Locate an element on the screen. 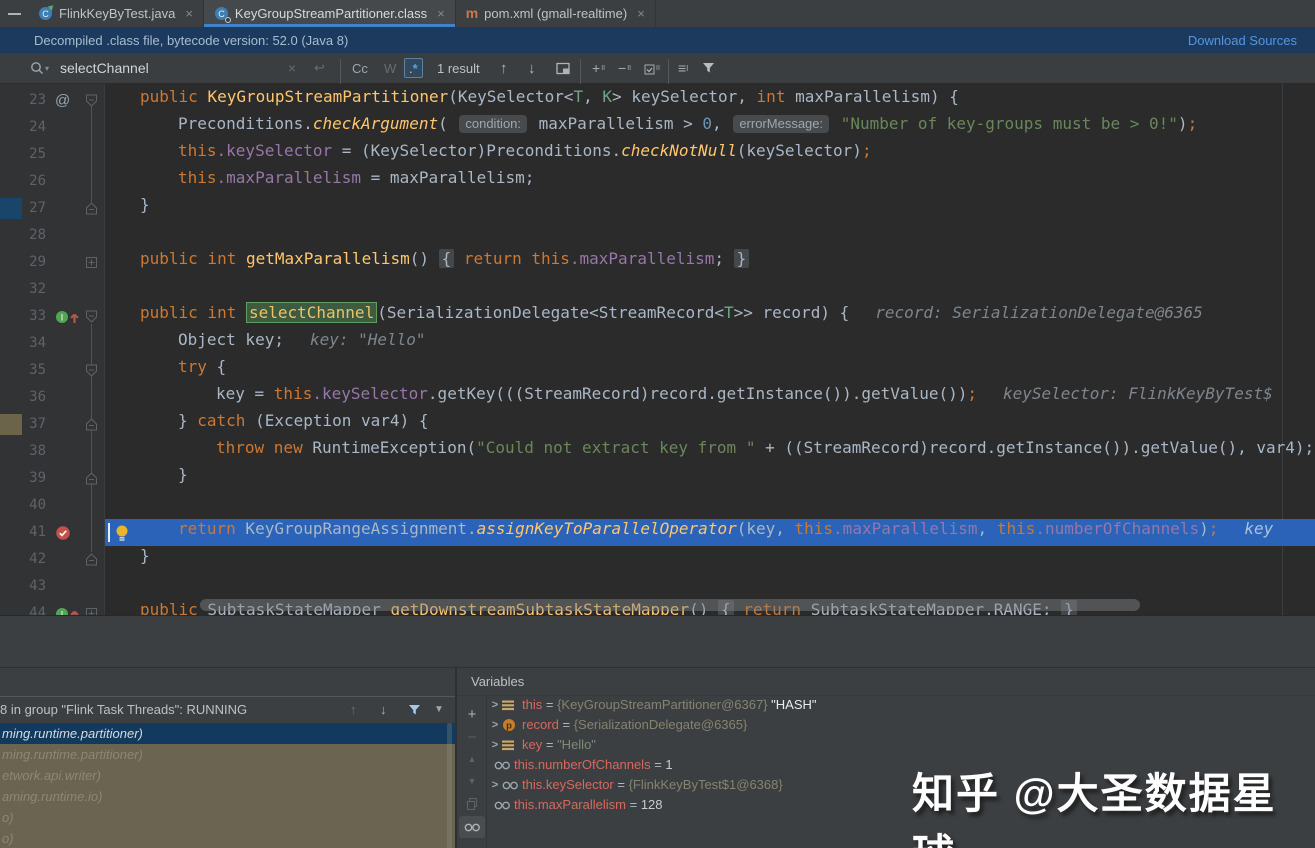  line-number: 27 is located at coordinates (23, 208).